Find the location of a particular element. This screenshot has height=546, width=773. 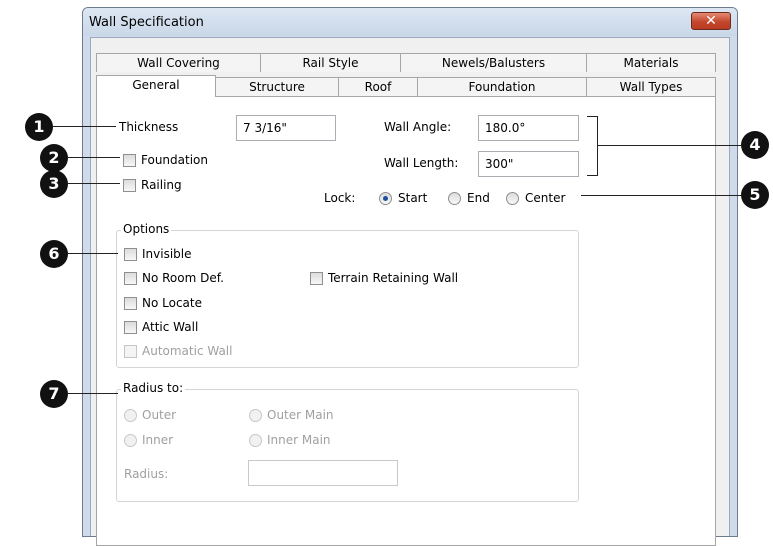

radius-label: Radius: is located at coordinates (146, 474).